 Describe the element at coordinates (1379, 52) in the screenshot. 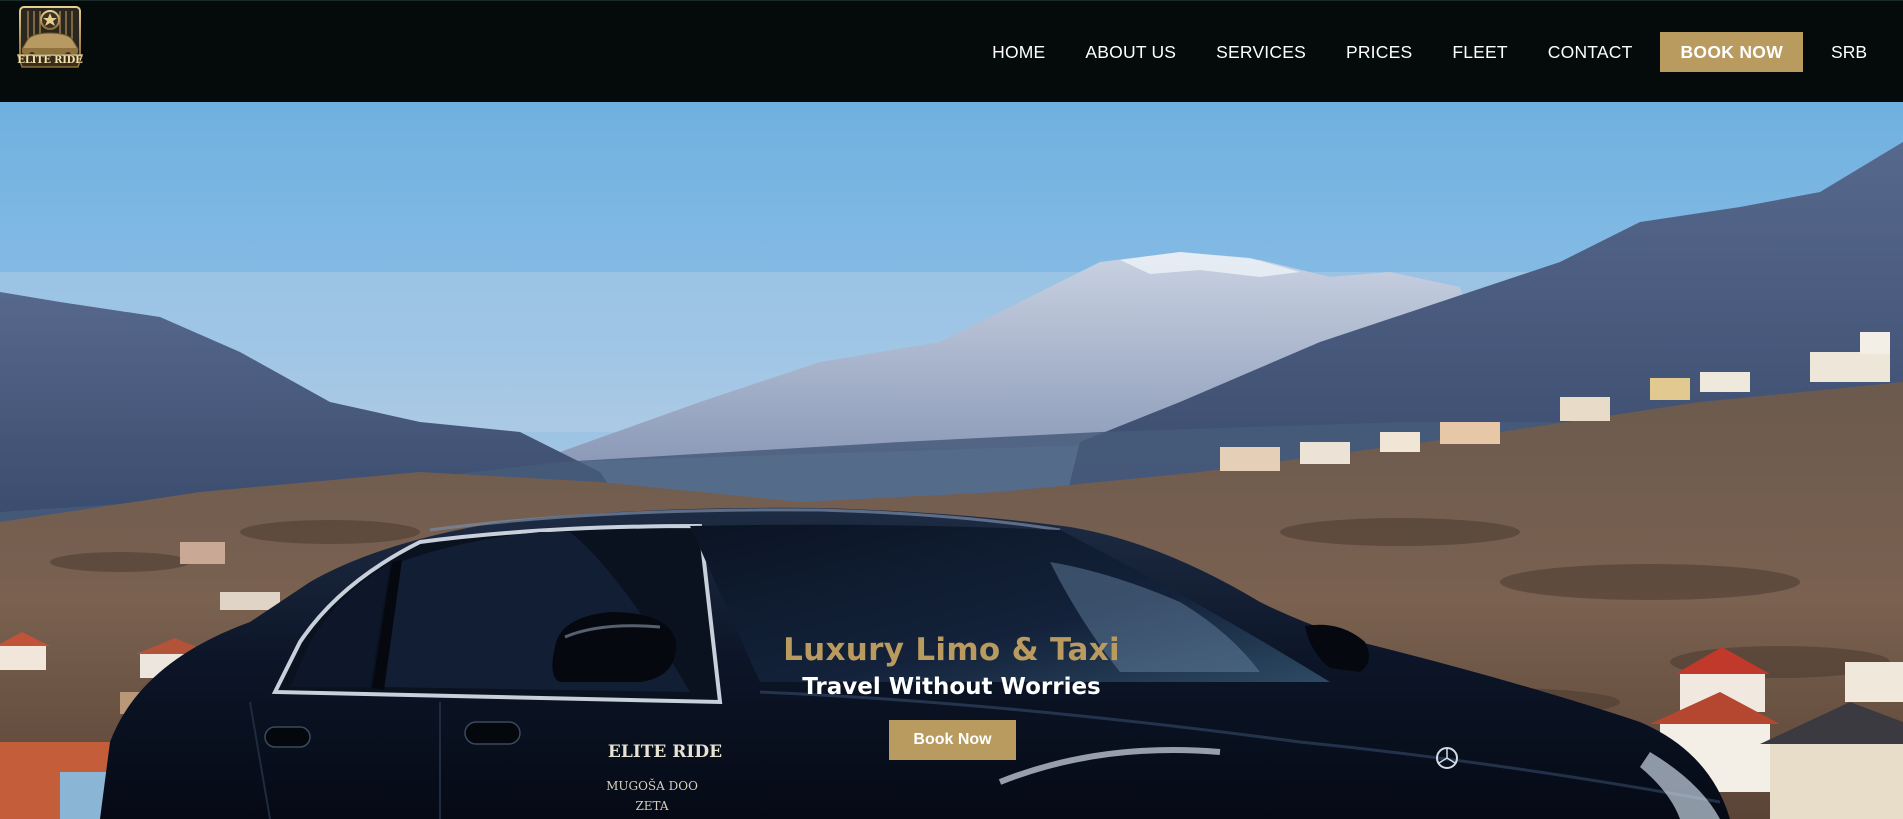

I see `nav-prices: PRICES` at that location.